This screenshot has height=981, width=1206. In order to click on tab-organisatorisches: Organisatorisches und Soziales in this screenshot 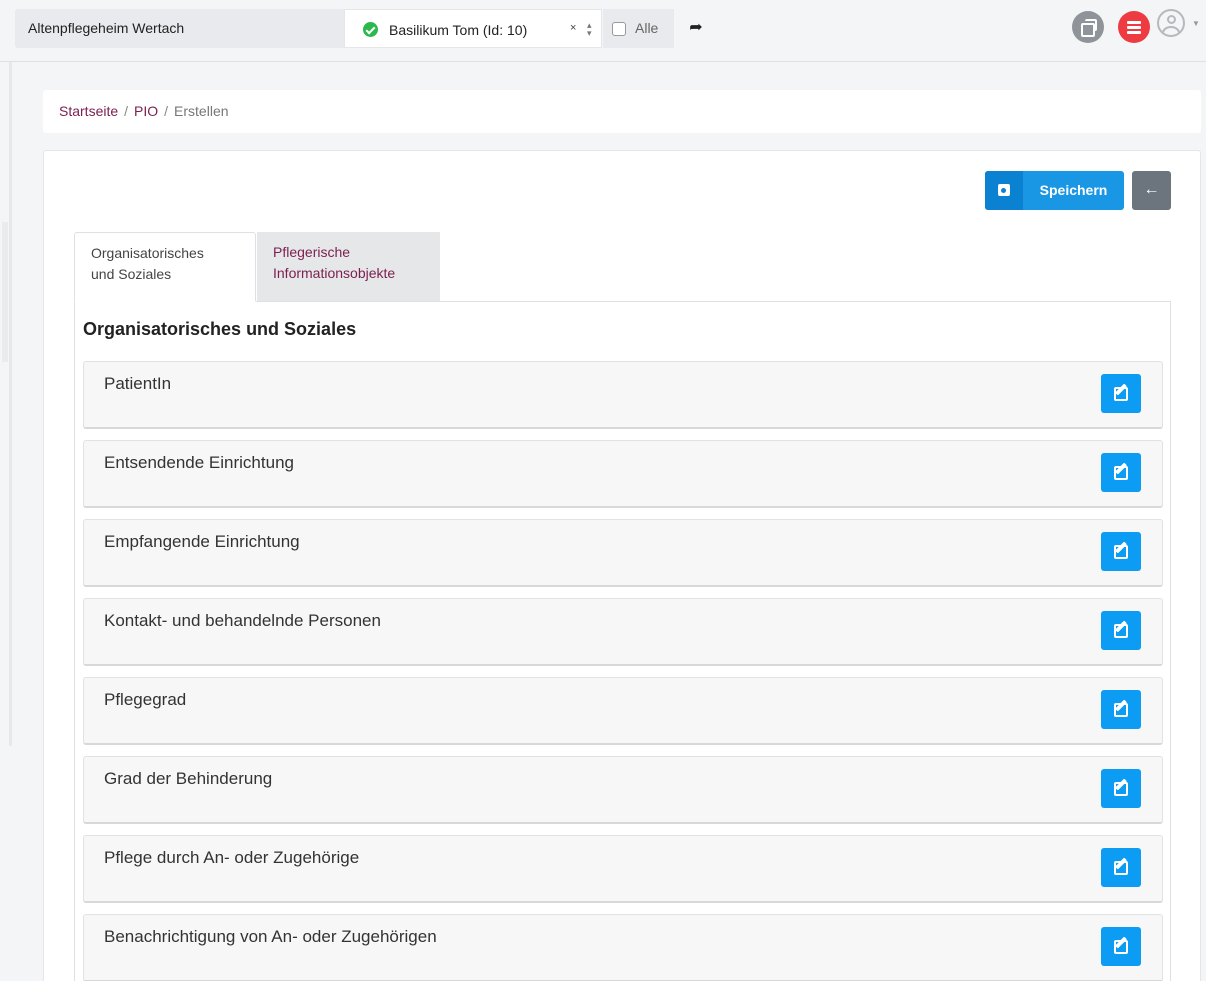, I will do `click(165, 267)`.